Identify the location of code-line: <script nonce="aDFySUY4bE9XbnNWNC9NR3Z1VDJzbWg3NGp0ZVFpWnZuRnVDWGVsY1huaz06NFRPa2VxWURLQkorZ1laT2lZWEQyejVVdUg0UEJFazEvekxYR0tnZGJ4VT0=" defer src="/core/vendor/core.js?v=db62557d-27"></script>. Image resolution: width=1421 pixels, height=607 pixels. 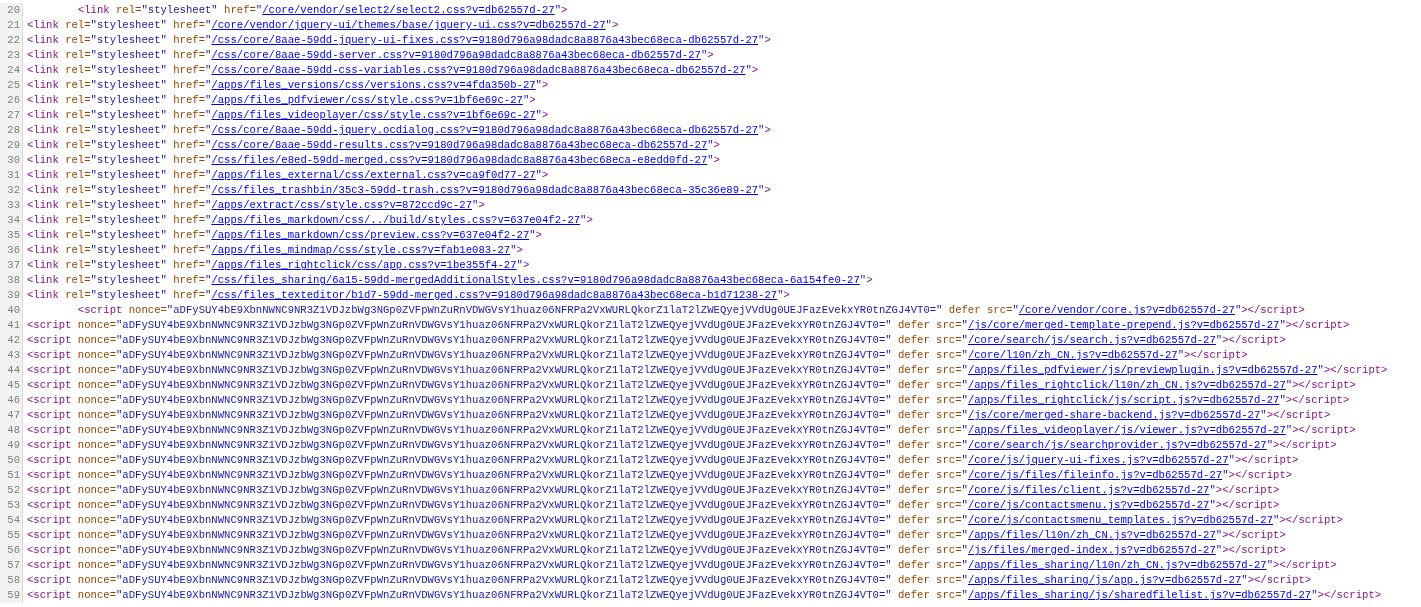
(690, 310).